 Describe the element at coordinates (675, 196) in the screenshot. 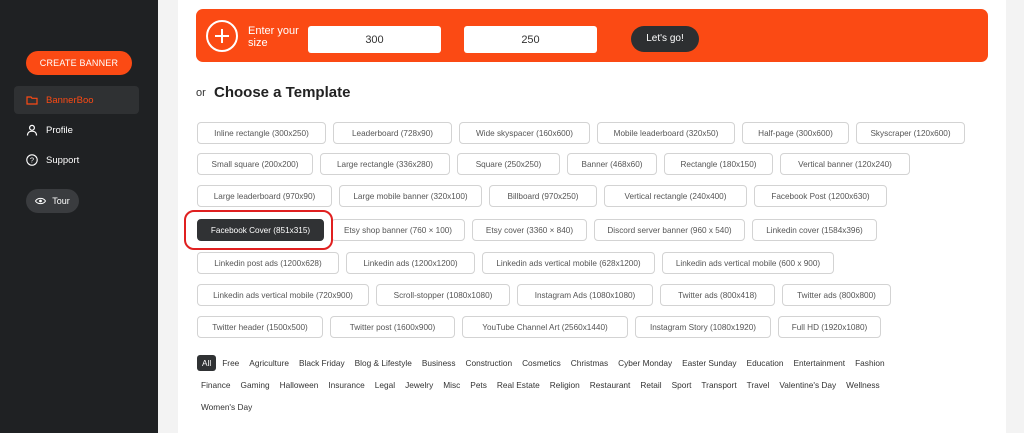

I see `template-chip: Vertical rectangle (240x400)` at that location.